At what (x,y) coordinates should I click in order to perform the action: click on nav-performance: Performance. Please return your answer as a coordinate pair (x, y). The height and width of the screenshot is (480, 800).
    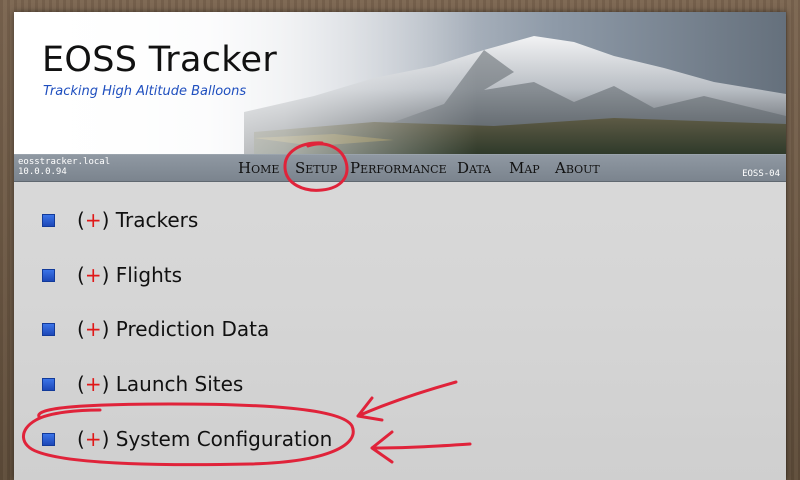
    Looking at the image, I should click on (398, 168).